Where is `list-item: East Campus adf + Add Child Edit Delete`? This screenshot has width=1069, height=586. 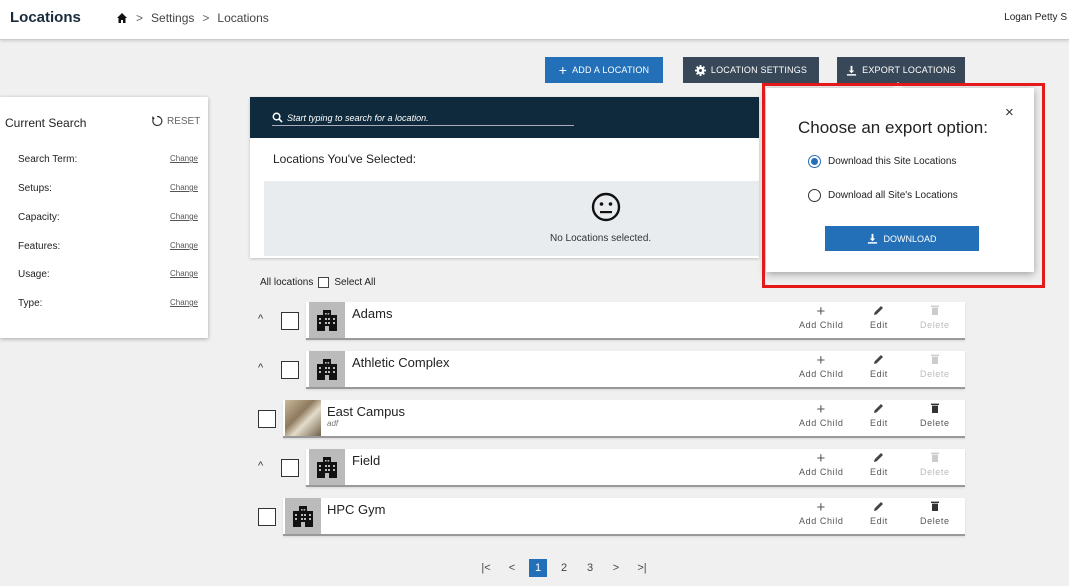
list-item: East Campus adf + Add Child Edit Delete is located at coordinates (607, 419).